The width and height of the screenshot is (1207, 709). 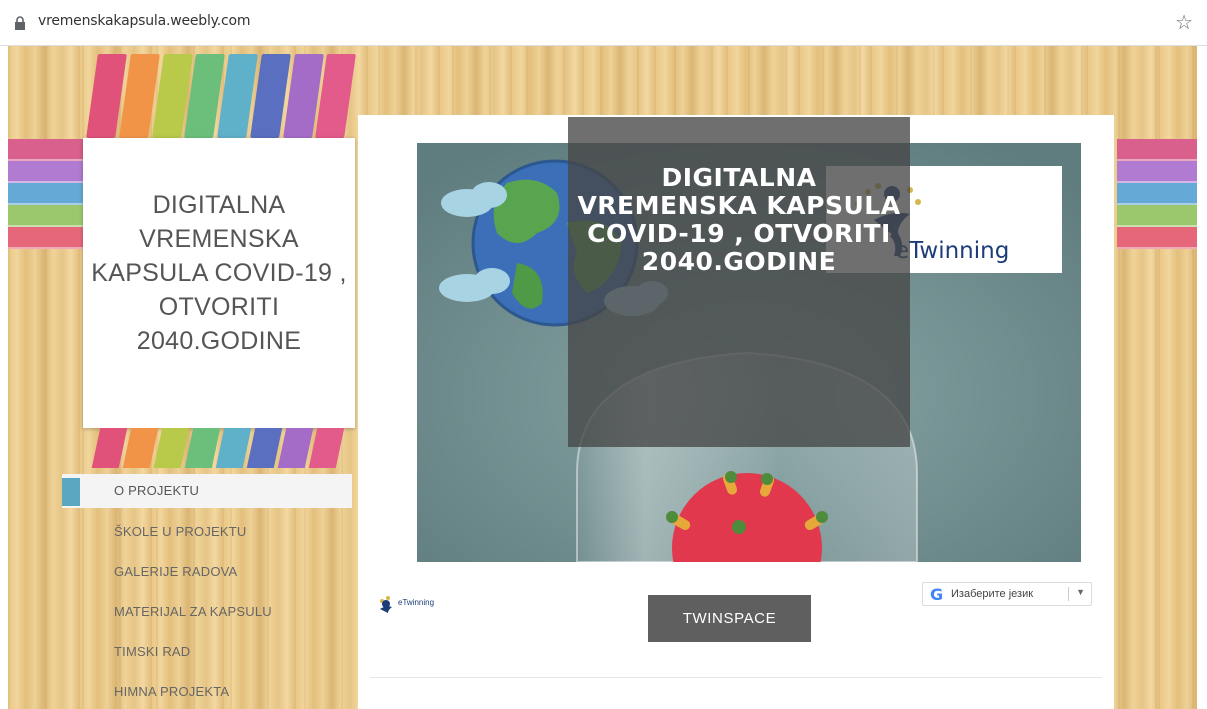 I want to click on nav-item-materijal-za-kapsulu: MATERIJAL ZA KAPSULU, so click(x=207, y=612).